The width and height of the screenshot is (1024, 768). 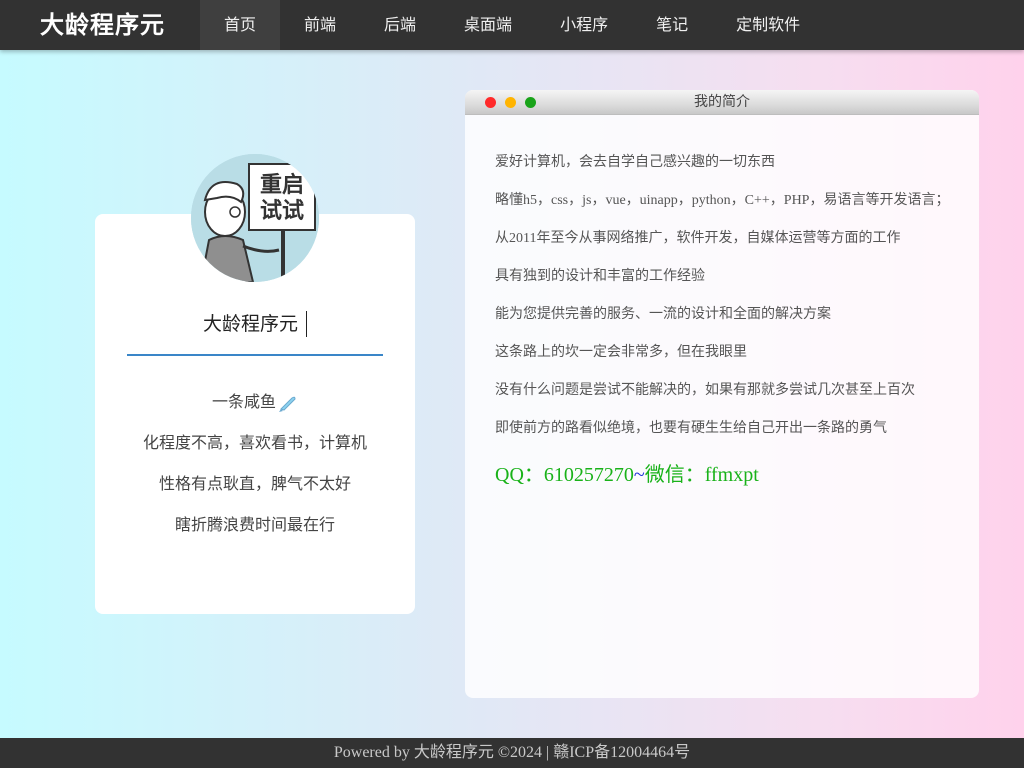 What do you see at coordinates (698, 238) in the screenshot?
I see `intro-line: 从2011年至今从事网络推广，软件开发，自媒体运营等方面的工作` at bounding box center [698, 238].